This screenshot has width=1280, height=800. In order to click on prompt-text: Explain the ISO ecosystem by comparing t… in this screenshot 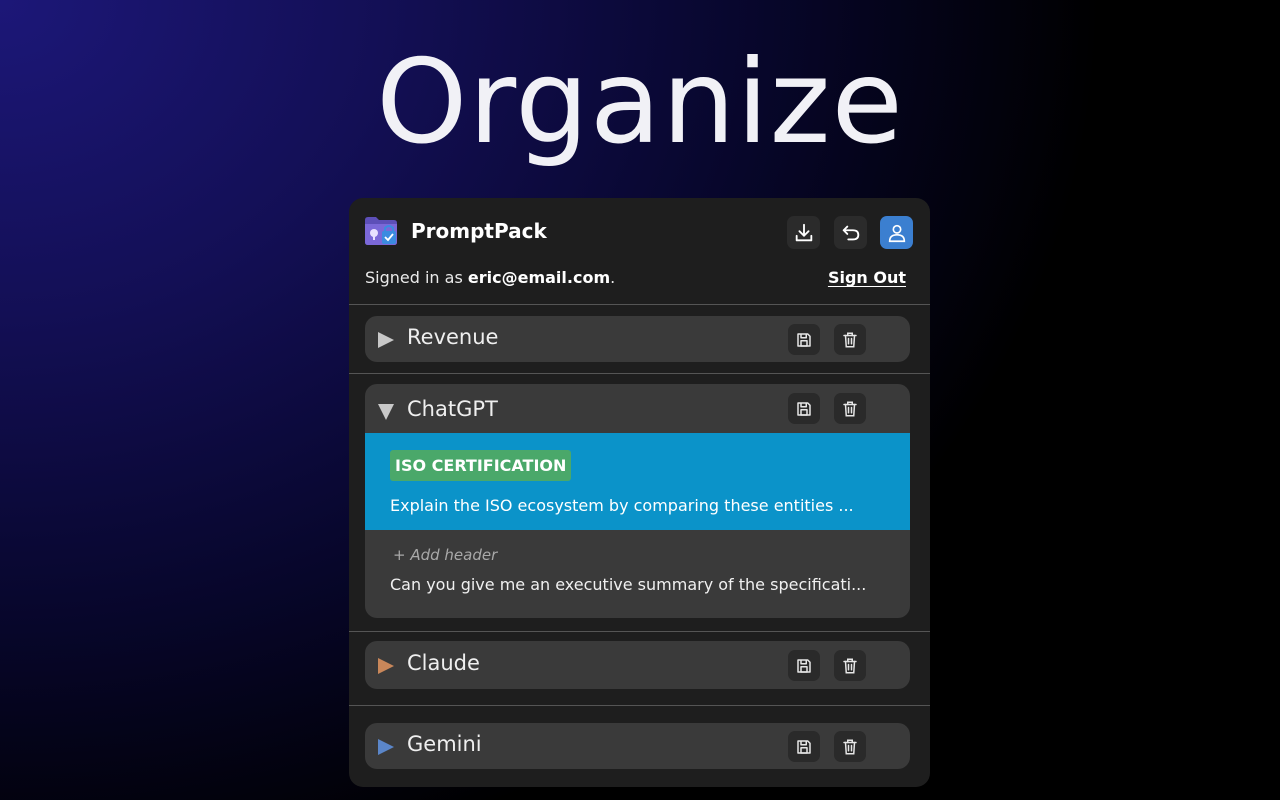, I will do `click(622, 505)`.